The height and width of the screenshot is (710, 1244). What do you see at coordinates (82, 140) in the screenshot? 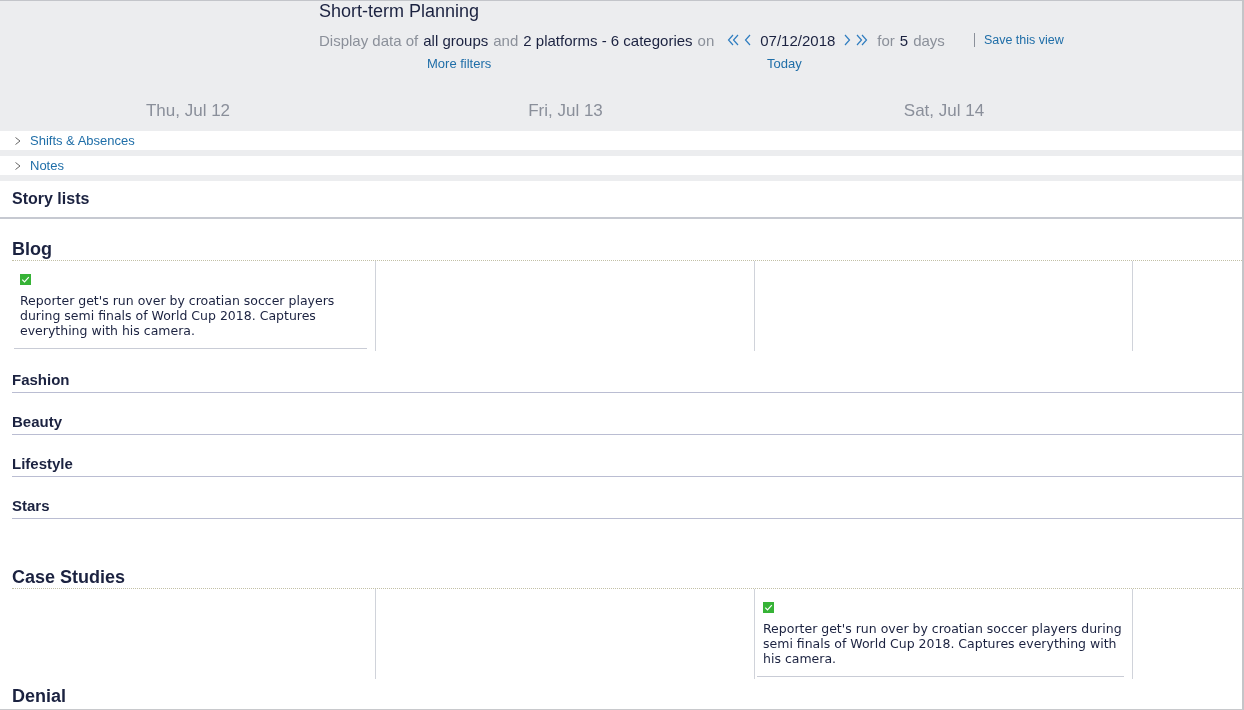
I see `section-toggle: Shifts & Absences` at bounding box center [82, 140].